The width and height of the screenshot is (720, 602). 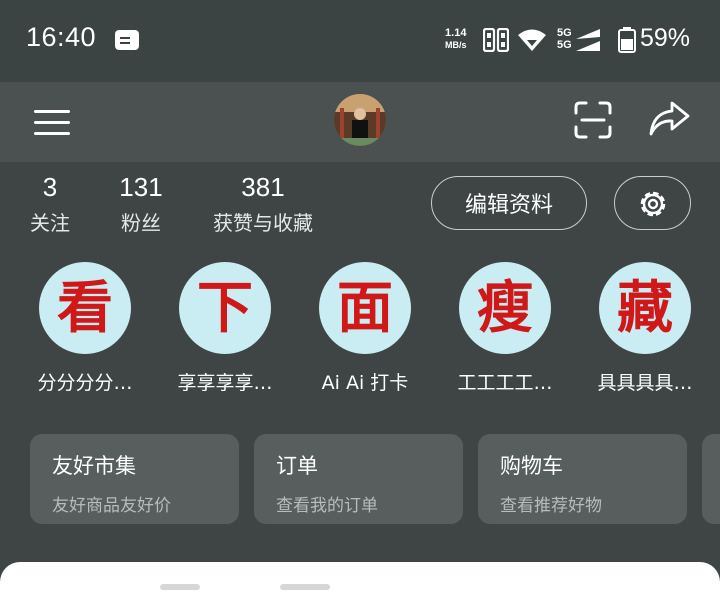 I want to click on collection-char: 面, so click(x=365, y=308).